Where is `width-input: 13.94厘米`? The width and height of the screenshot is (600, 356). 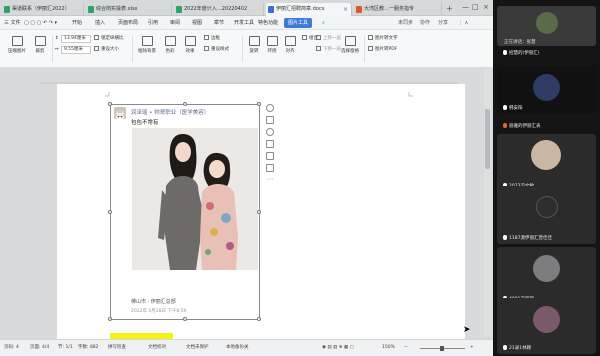 width-input: 13.94厘米 is located at coordinates (76, 39).